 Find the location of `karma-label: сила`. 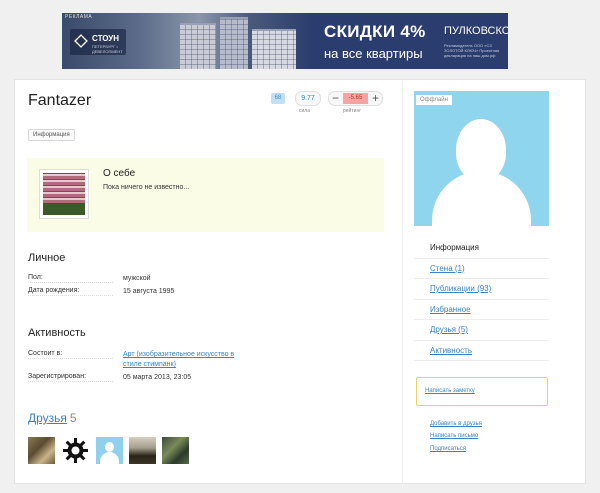

karma-label: сила is located at coordinates (304, 111).